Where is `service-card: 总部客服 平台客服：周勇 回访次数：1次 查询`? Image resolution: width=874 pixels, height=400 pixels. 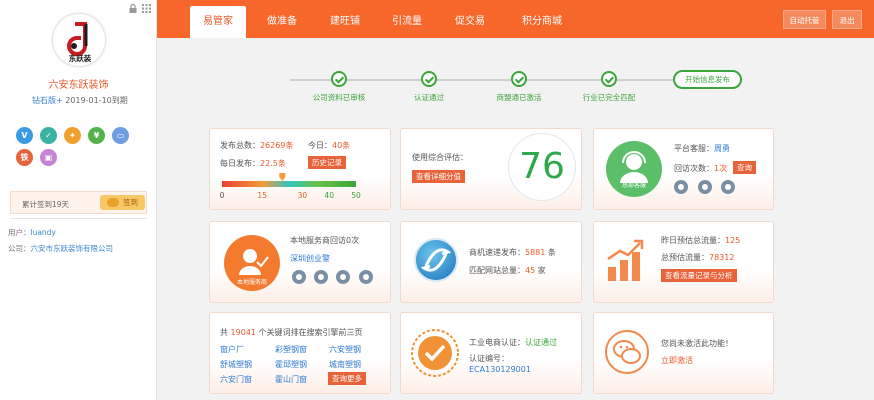 service-card: 总部客服 平台客服：周勇 回访次数：1次 查询 is located at coordinates (683, 169).